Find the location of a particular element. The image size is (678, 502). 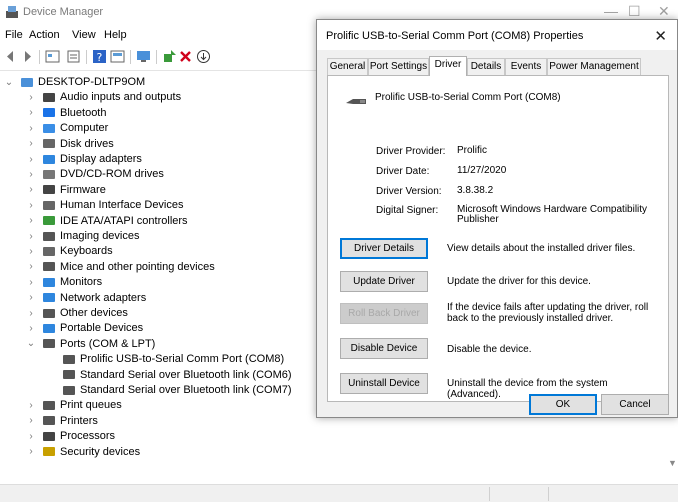

enable-device-icon is located at coordinates (203, 56).